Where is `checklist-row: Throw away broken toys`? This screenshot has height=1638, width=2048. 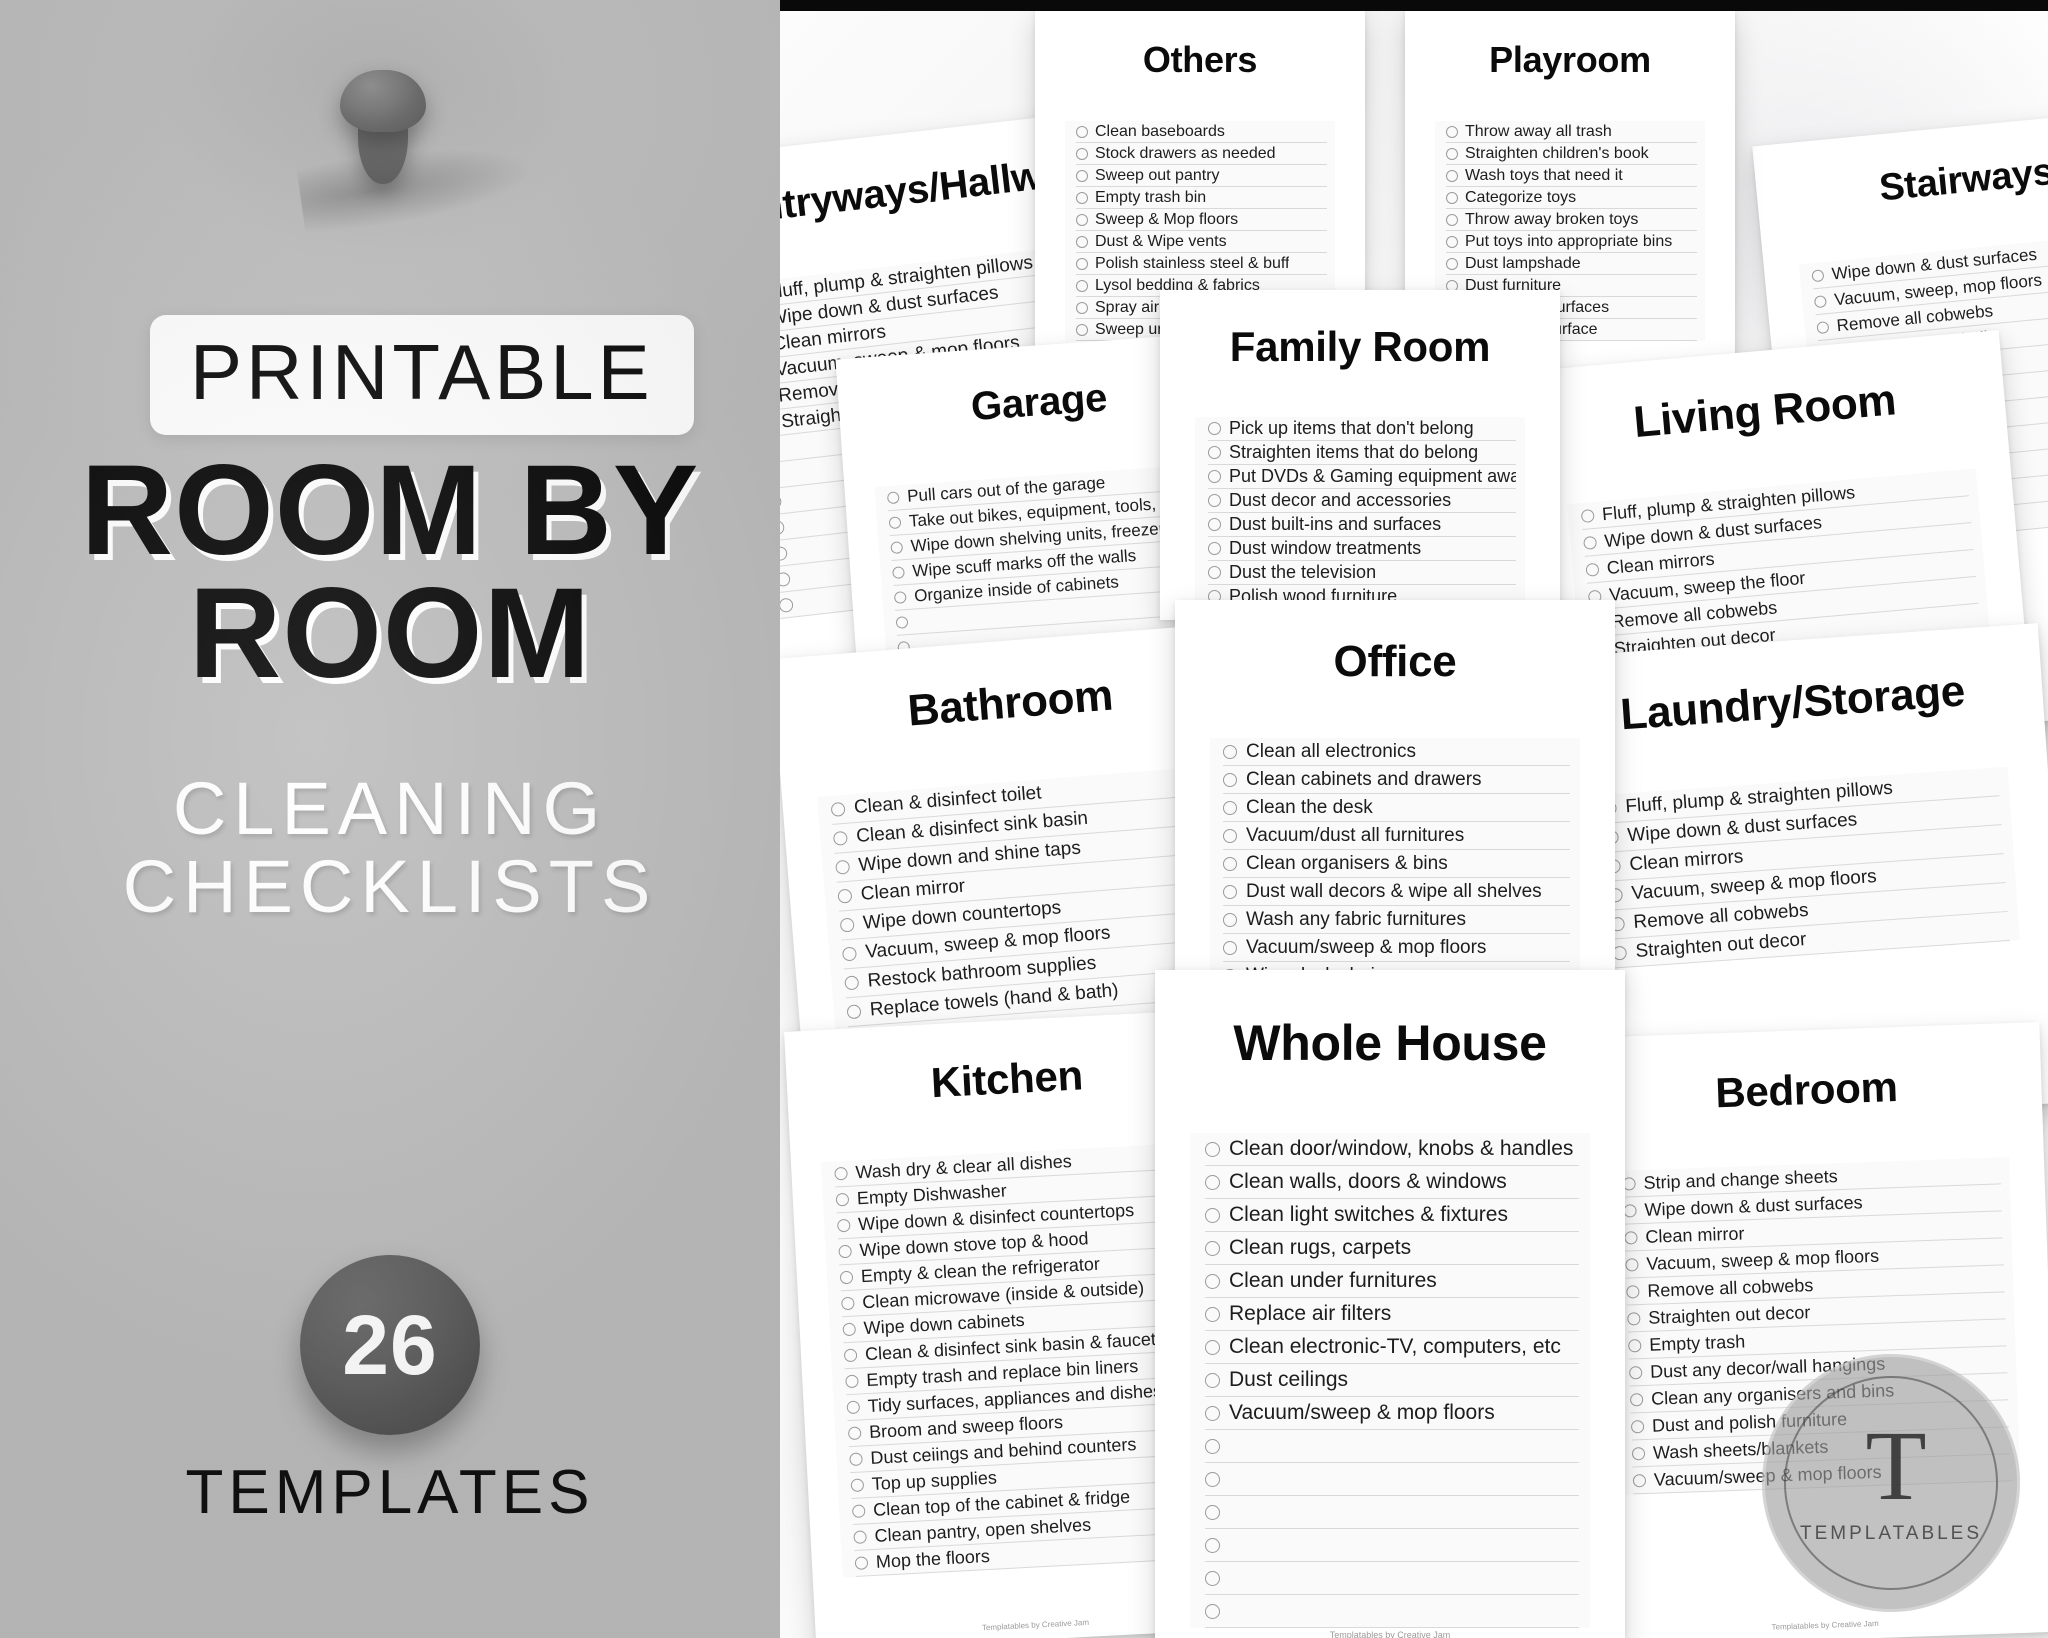 checklist-row: Throw away broken toys is located at coordinates (1571, 220).